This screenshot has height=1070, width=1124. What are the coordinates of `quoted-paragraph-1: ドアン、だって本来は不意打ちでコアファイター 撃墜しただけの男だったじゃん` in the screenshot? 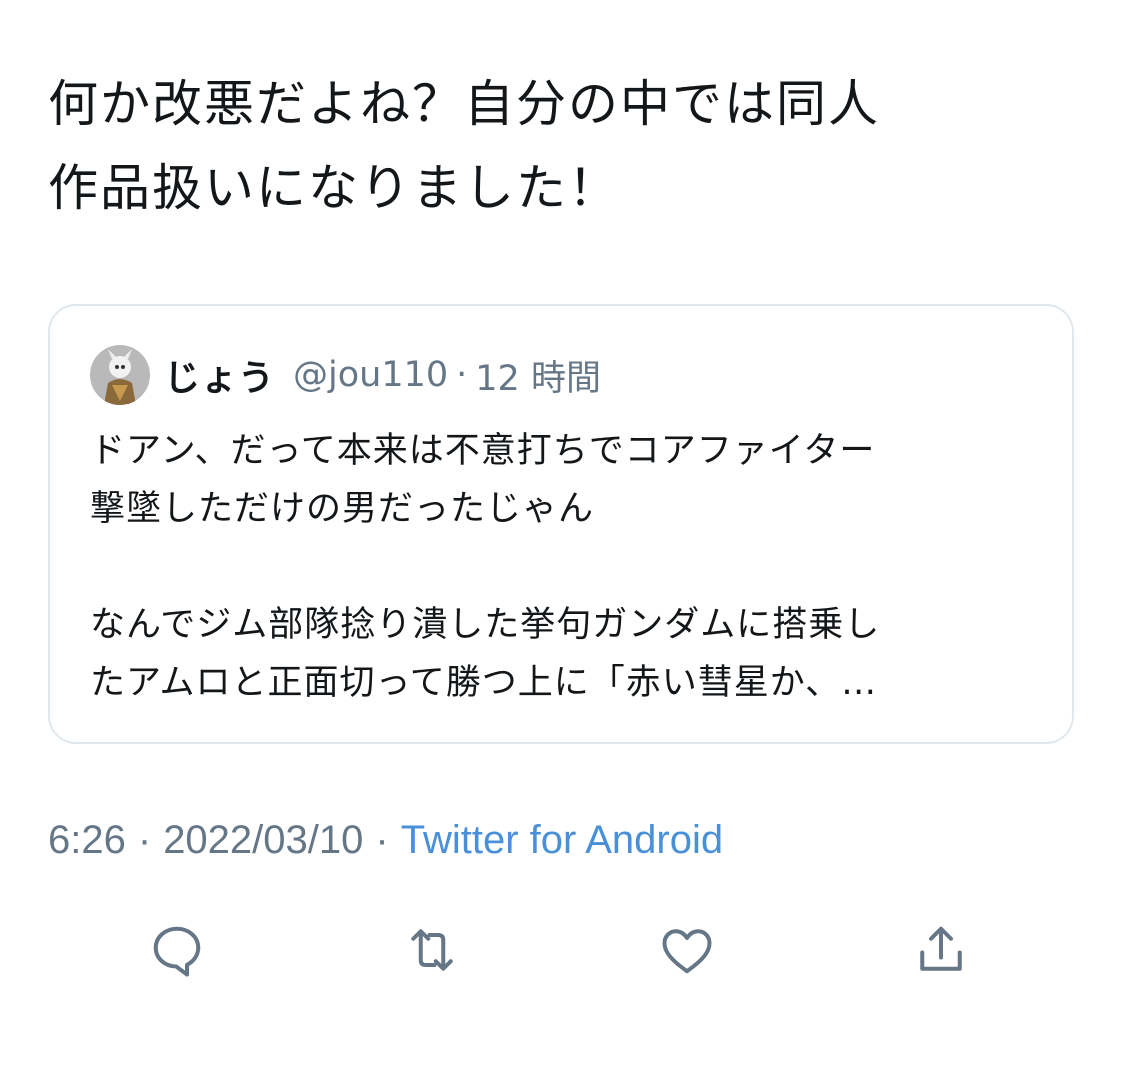 It's located at (483, 480).